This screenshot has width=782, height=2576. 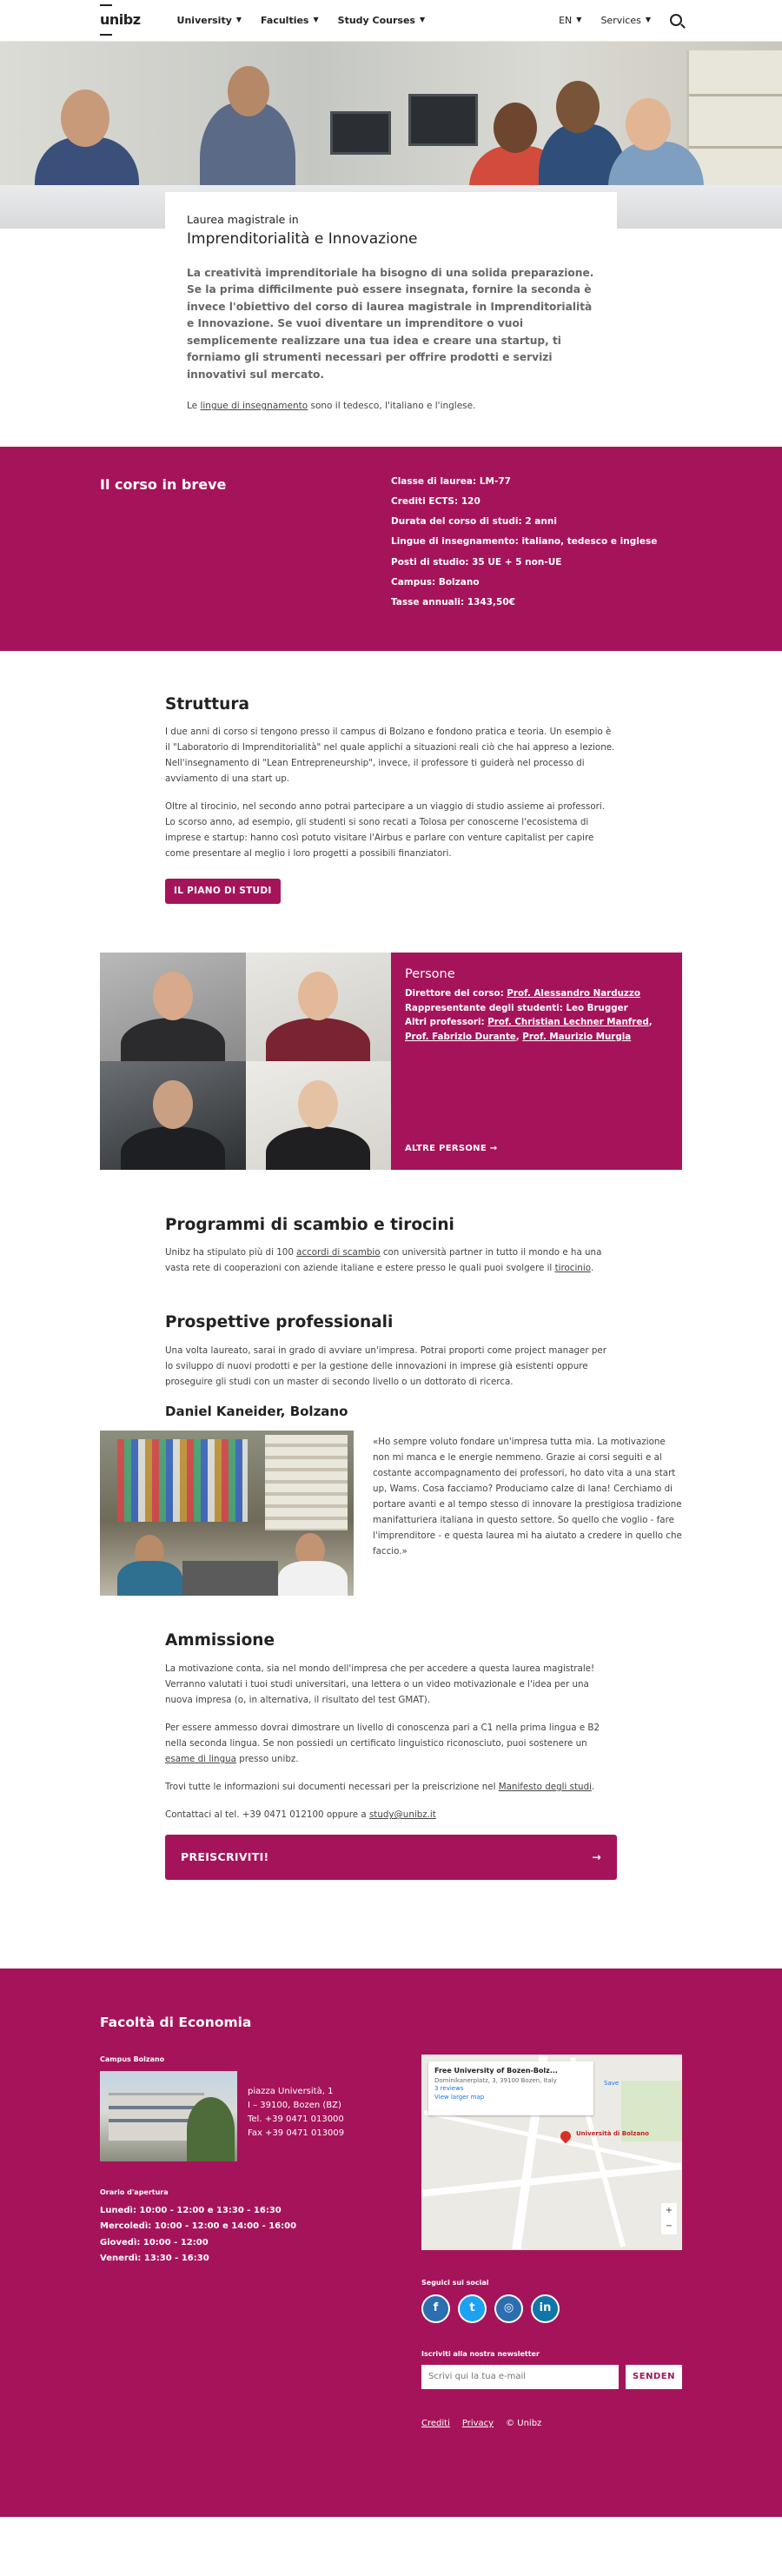 I want to click on opening-hours-label: Orario d'apertura, so click(x=134, y=2192).